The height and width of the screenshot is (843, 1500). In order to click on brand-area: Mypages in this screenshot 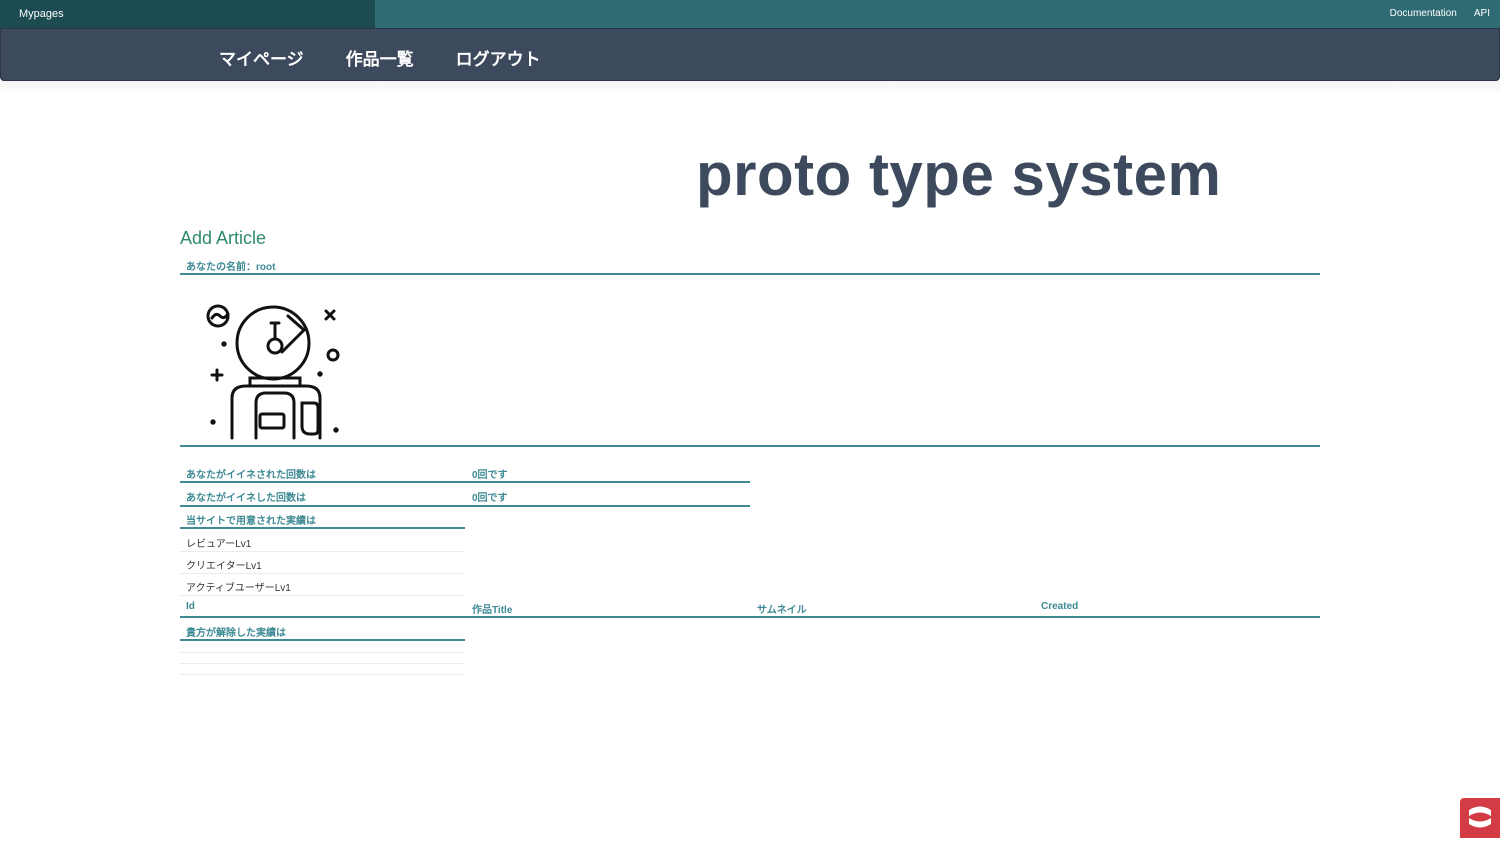, I will do `click(187, 14)`.